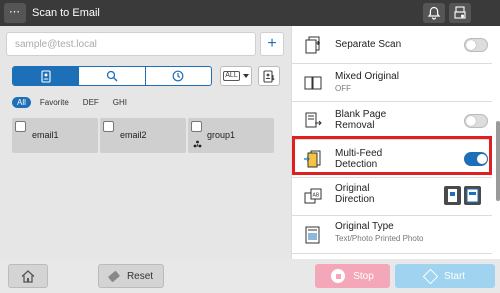 This screenshot has width=500, height=293. I want to click on svg-text: AB, so click(316, 196).